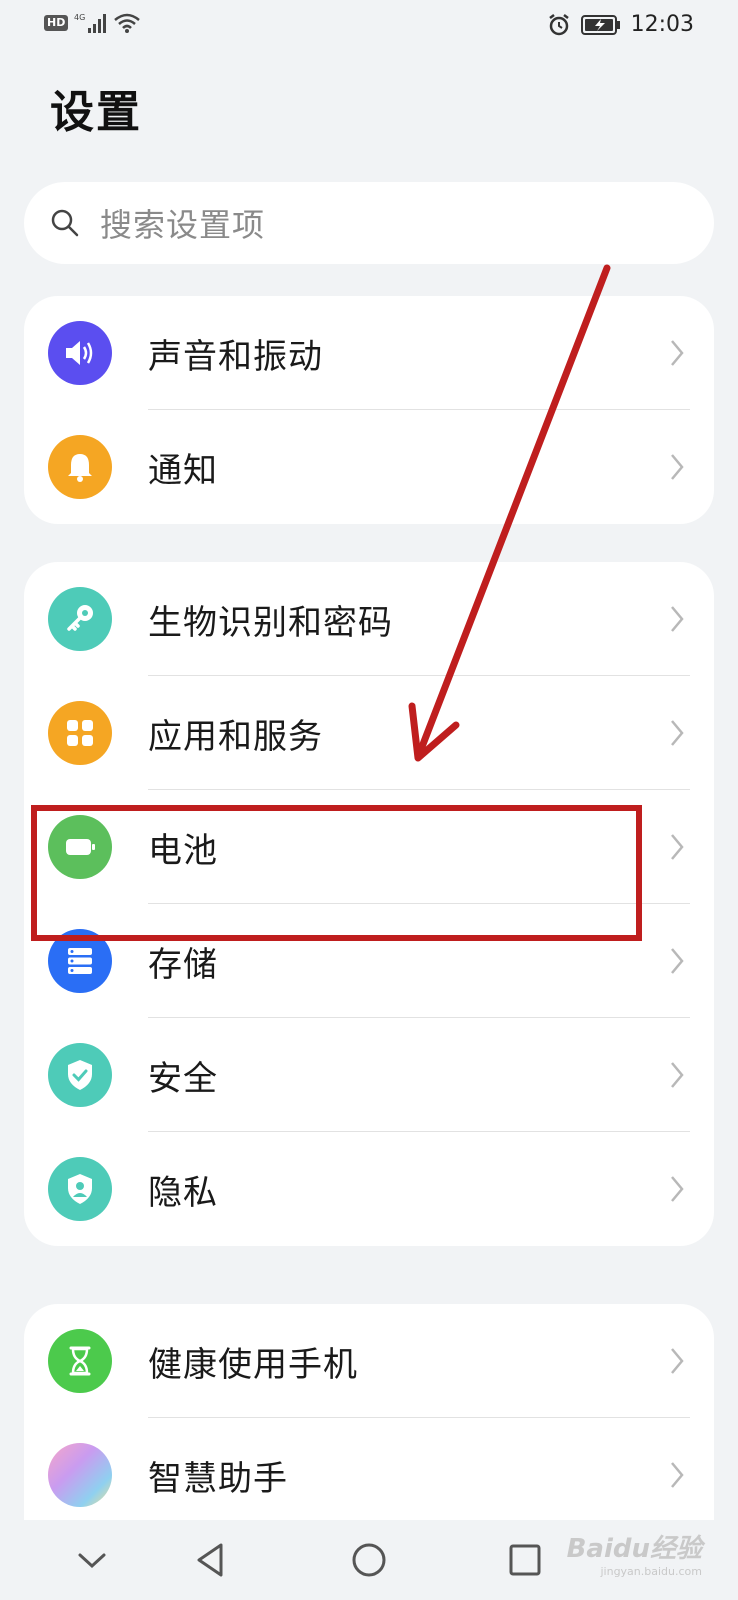  I want to click on assistant-icon, so click(80, 1475).